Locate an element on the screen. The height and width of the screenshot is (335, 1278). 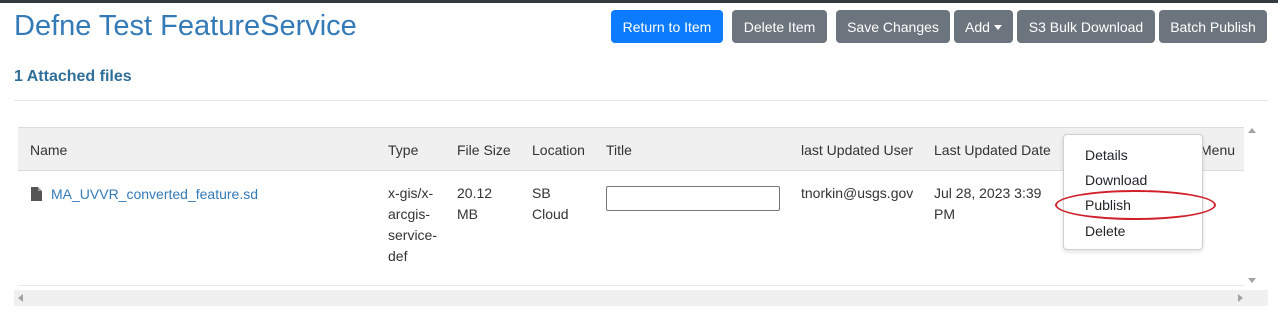
section-divider is located at coordinates (641, 100).